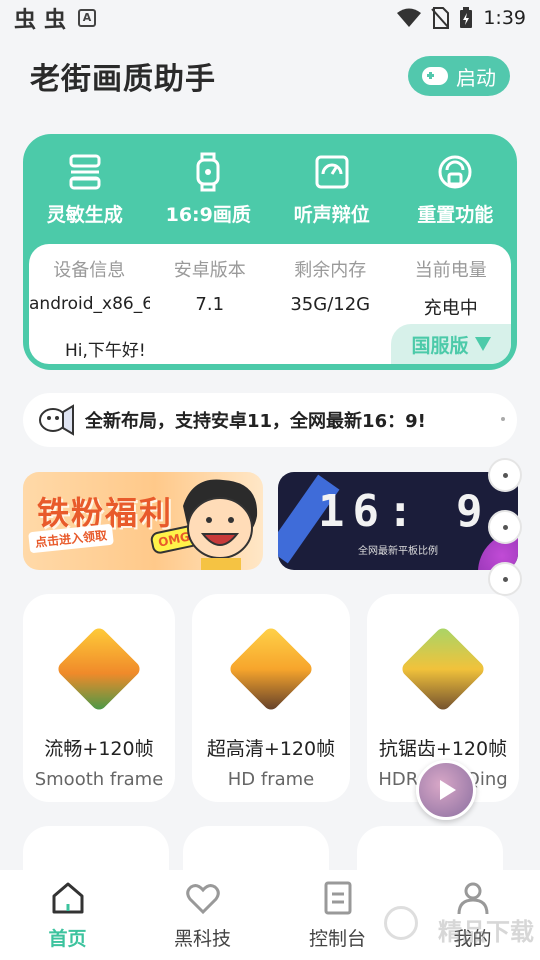 The height and width of the screenshot is (960, 540). Describe the element at coordinates (87, 18) in the screenshot. I see `a-icon: A` at that location.